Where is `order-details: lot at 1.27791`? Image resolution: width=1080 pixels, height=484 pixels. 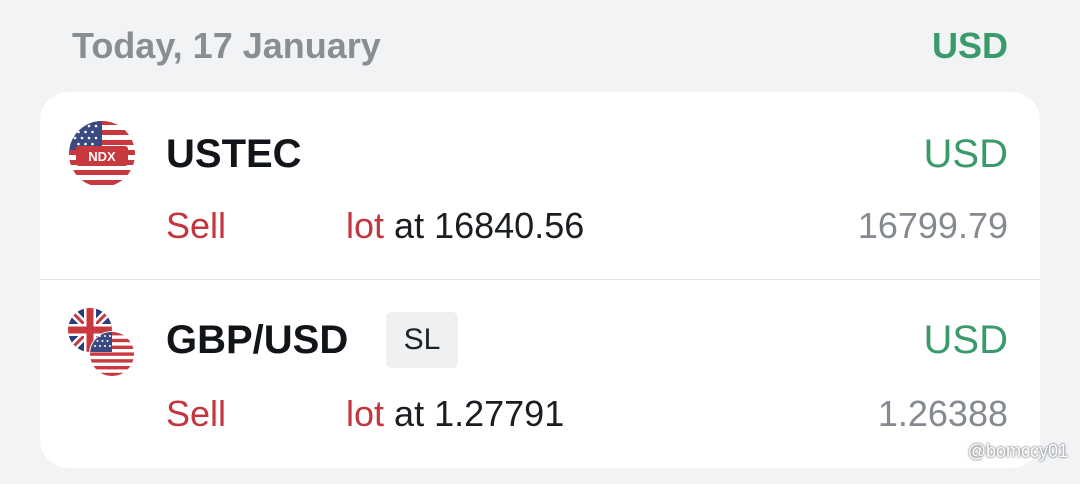
order-details: lot at 1.27791 is located at coordinates (455, 414).